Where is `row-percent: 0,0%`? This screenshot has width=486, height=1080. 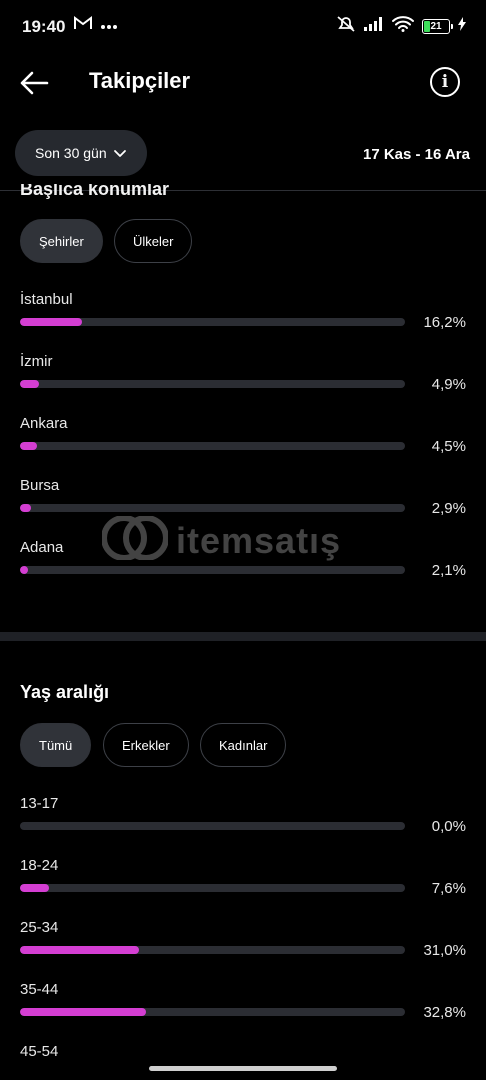 row-percent: 0,0% is located at coordinates (448, 826).